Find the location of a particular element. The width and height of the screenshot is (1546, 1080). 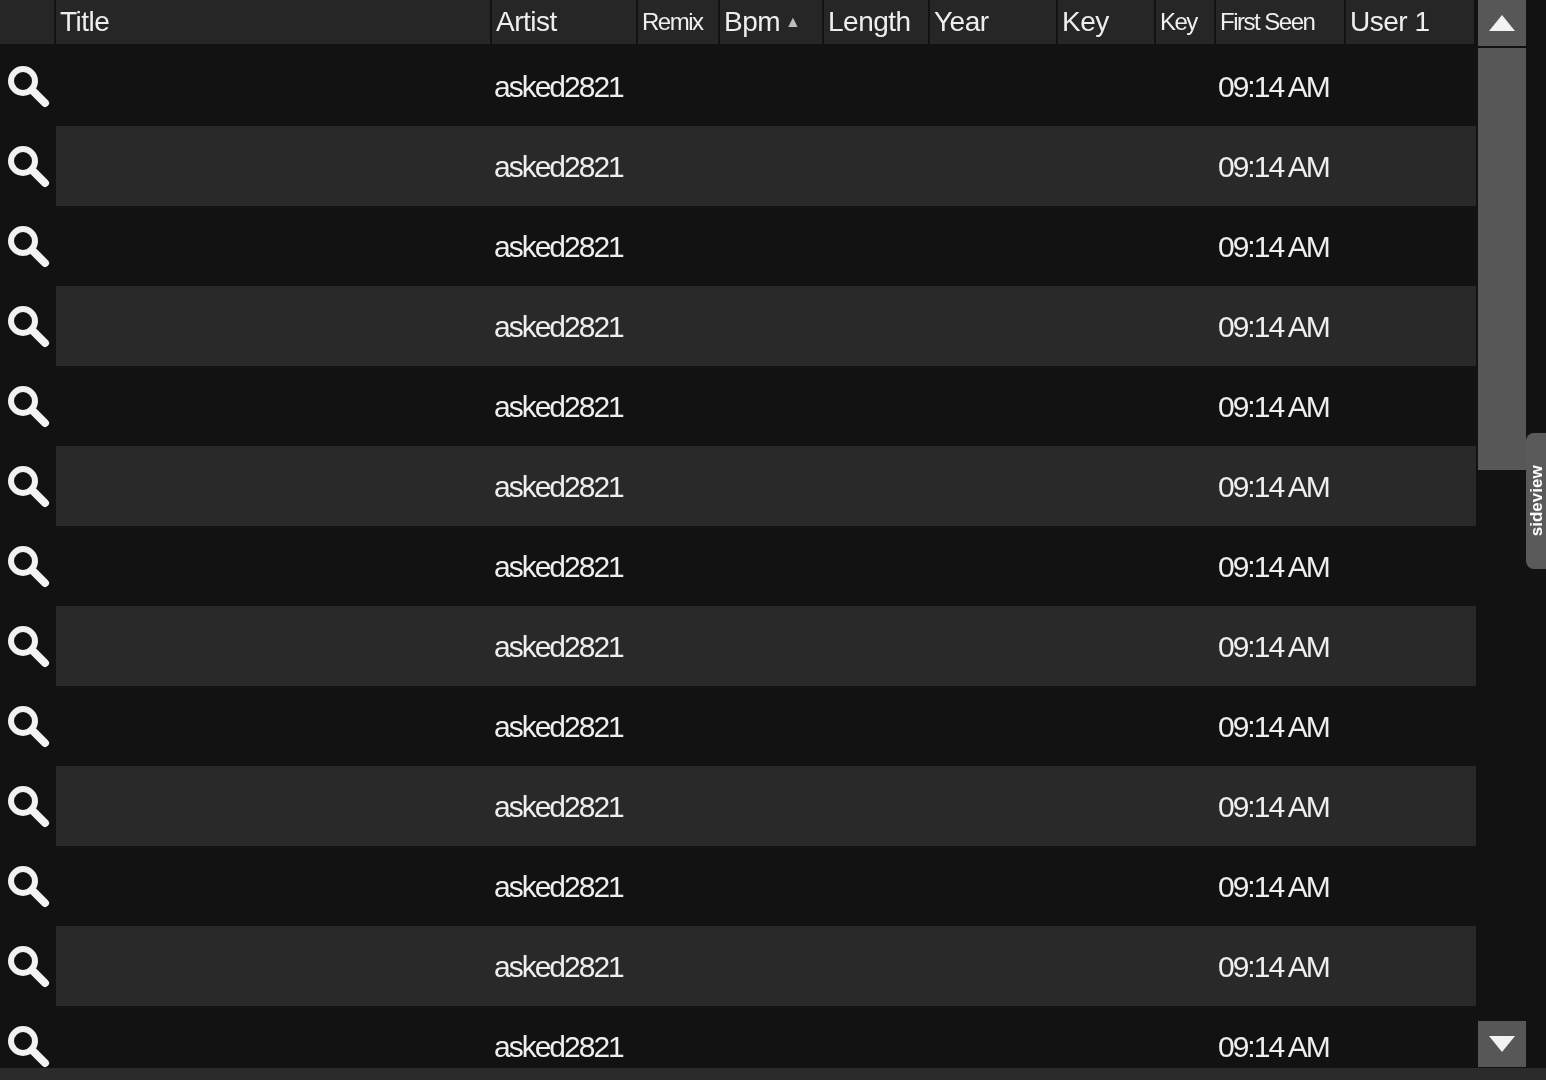

column-header: Title is located at coordinates (85, 22).